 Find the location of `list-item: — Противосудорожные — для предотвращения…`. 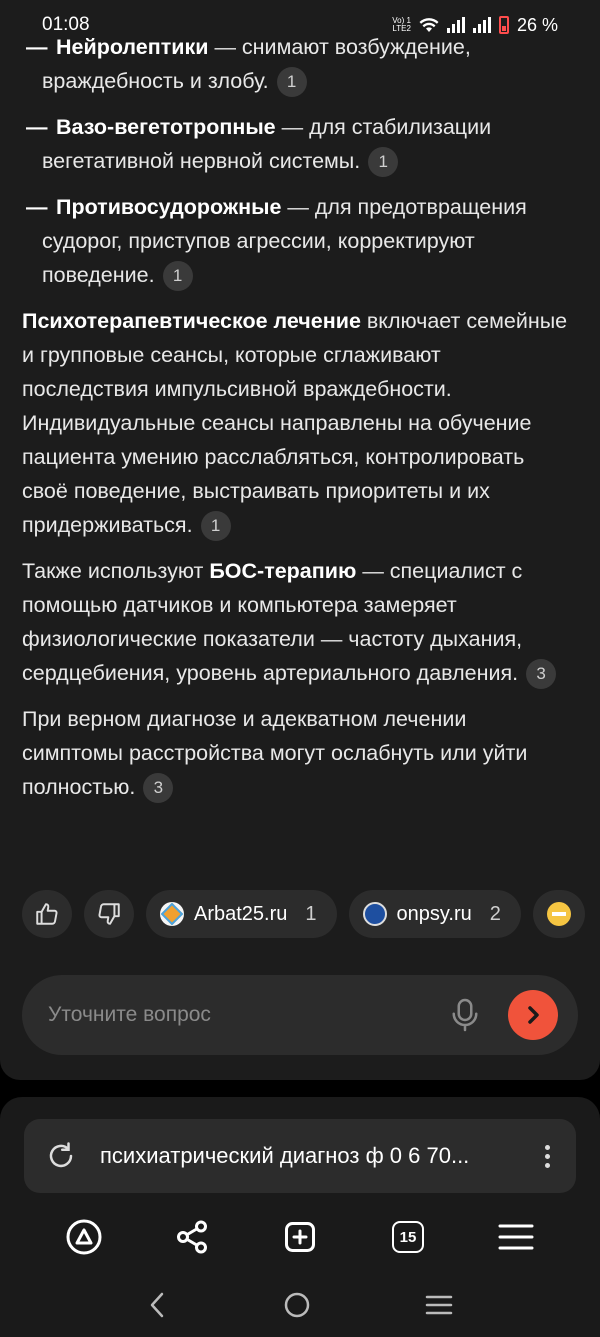

list-item: — Противосудорожные — для предотвращения… is located at coordinates (297, 241).